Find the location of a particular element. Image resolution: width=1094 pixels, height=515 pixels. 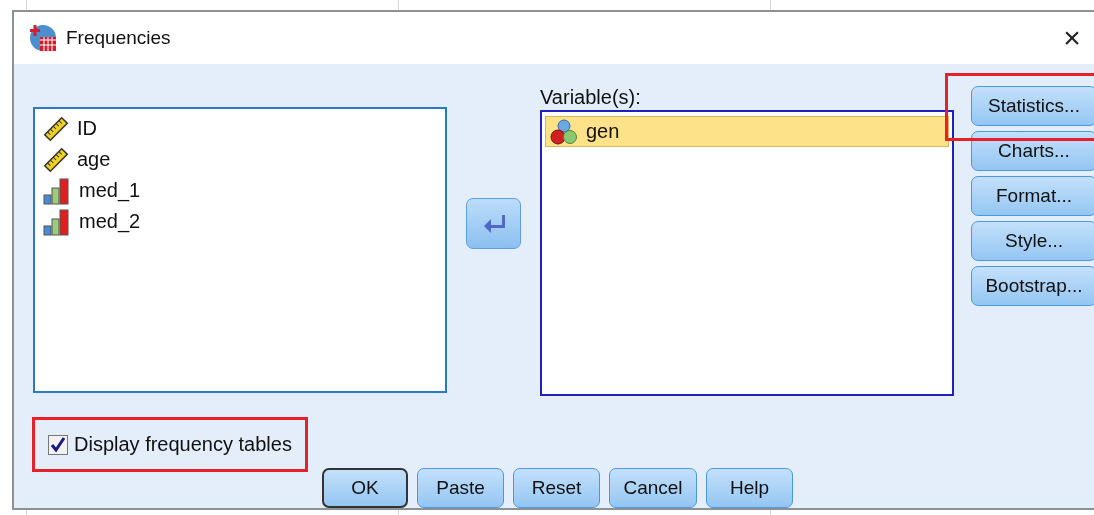

checkbox-label: Display frequency tables is located at coordinates (183, 444).